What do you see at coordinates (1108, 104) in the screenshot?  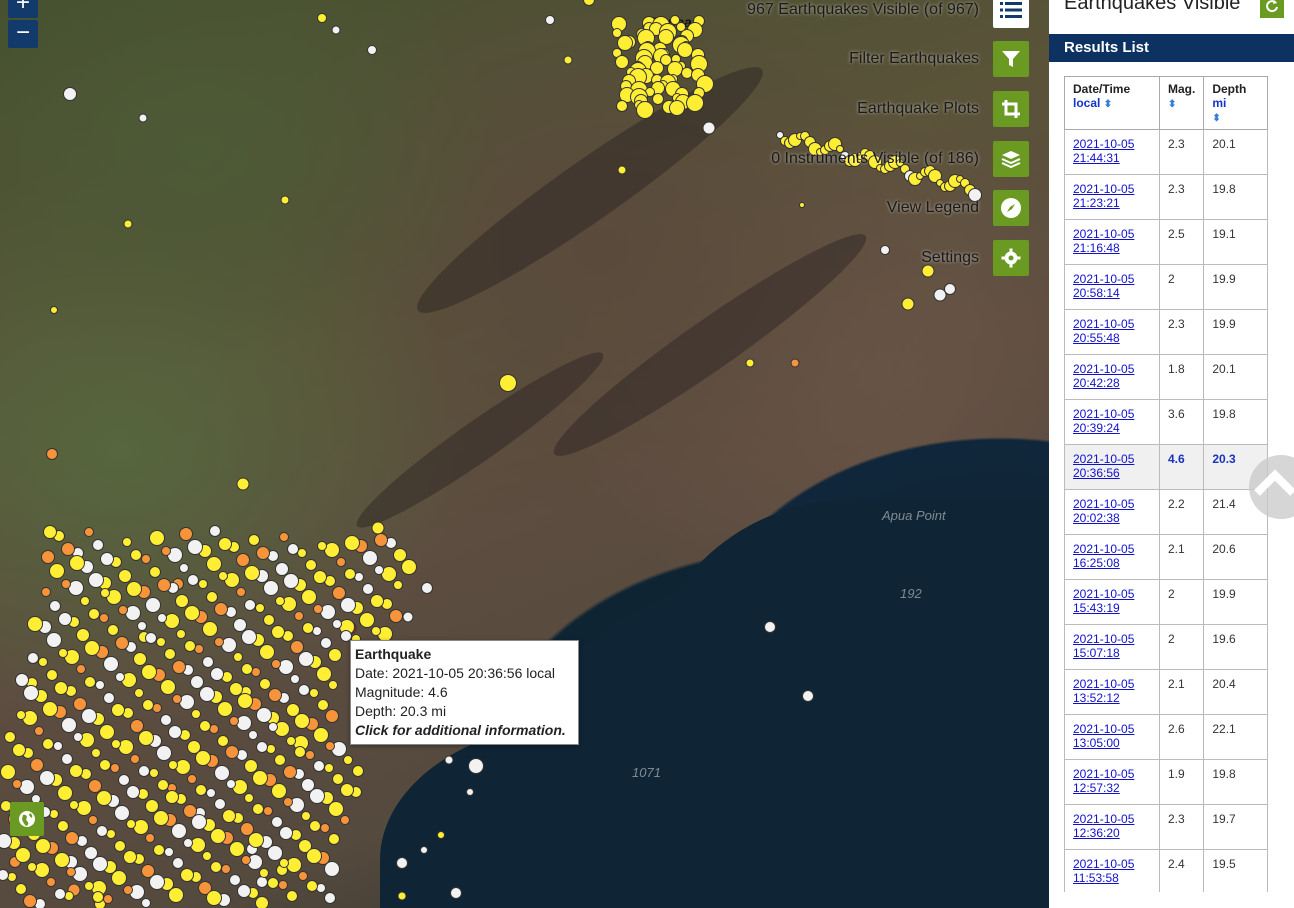 I see `sort-icon: ⬍` at bounding box center [1108, 104].